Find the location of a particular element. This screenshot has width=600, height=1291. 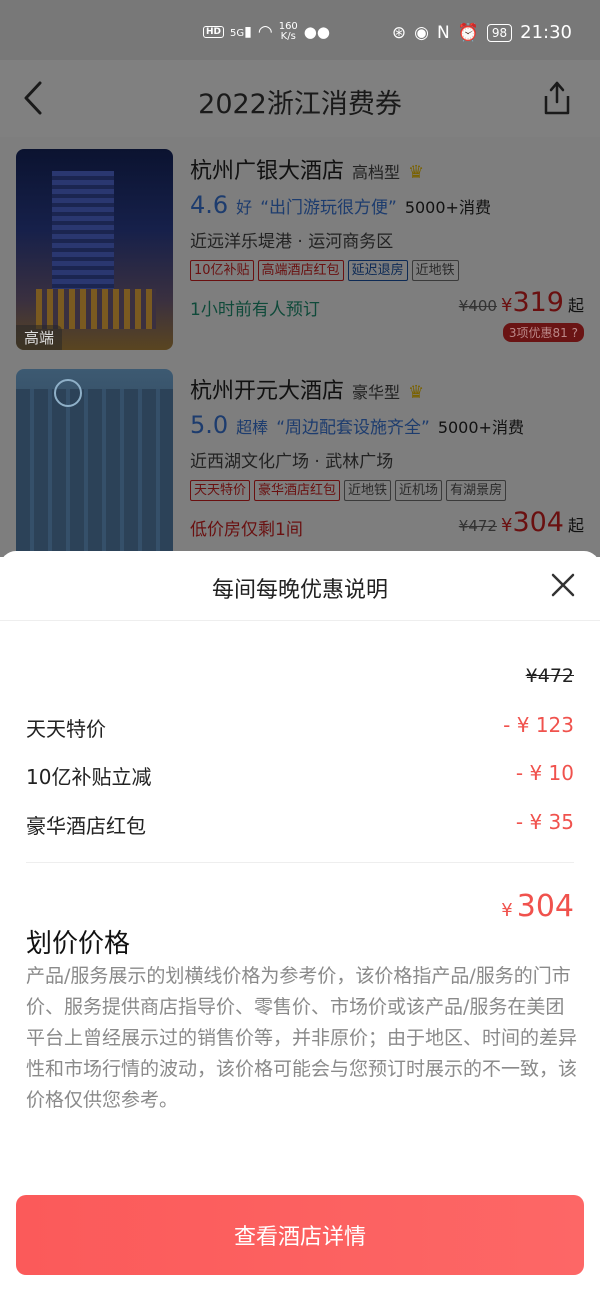

nfc-icon: ⊛ is located at coordinates (399, 32).